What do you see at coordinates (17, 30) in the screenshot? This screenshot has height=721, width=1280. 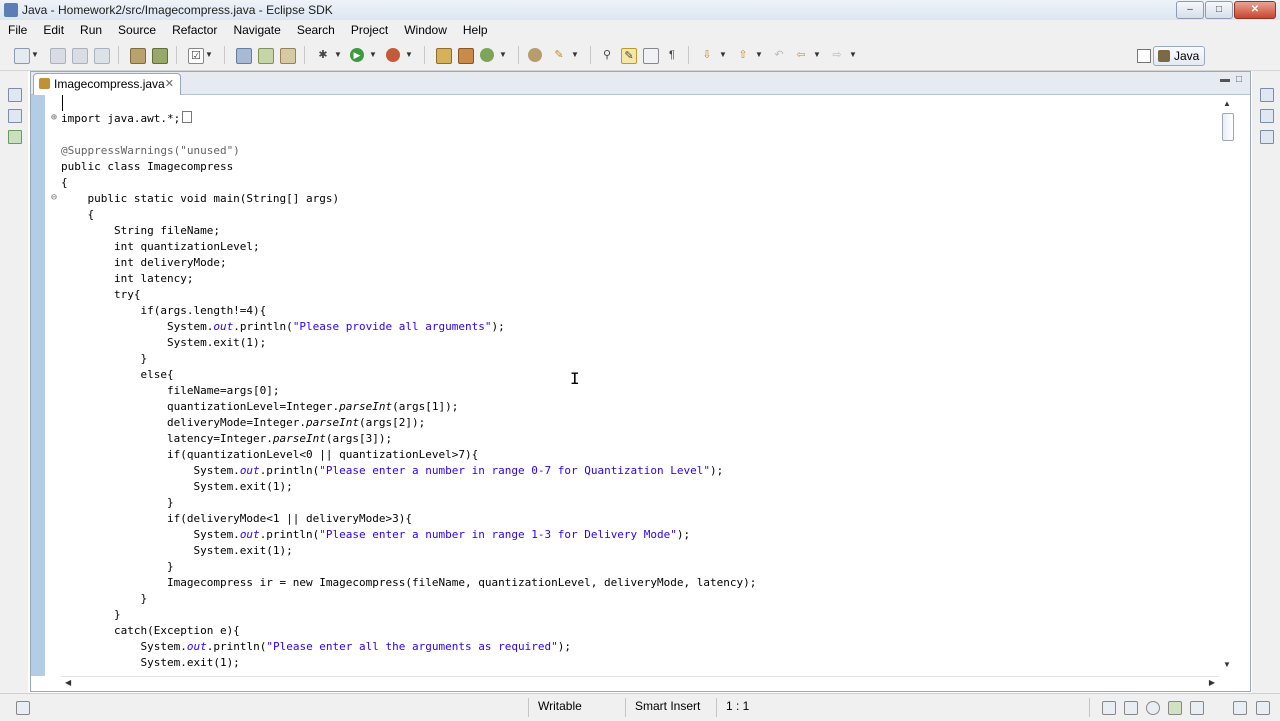 I see `menu-file: File` at bounding box center [17, 30].